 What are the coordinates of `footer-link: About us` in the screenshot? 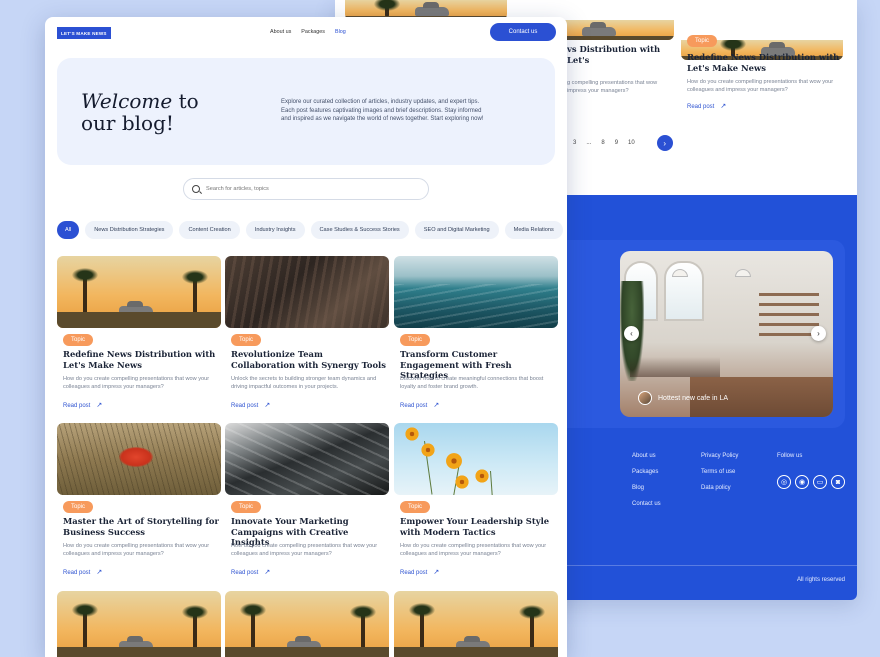 It's located at (646, 456).